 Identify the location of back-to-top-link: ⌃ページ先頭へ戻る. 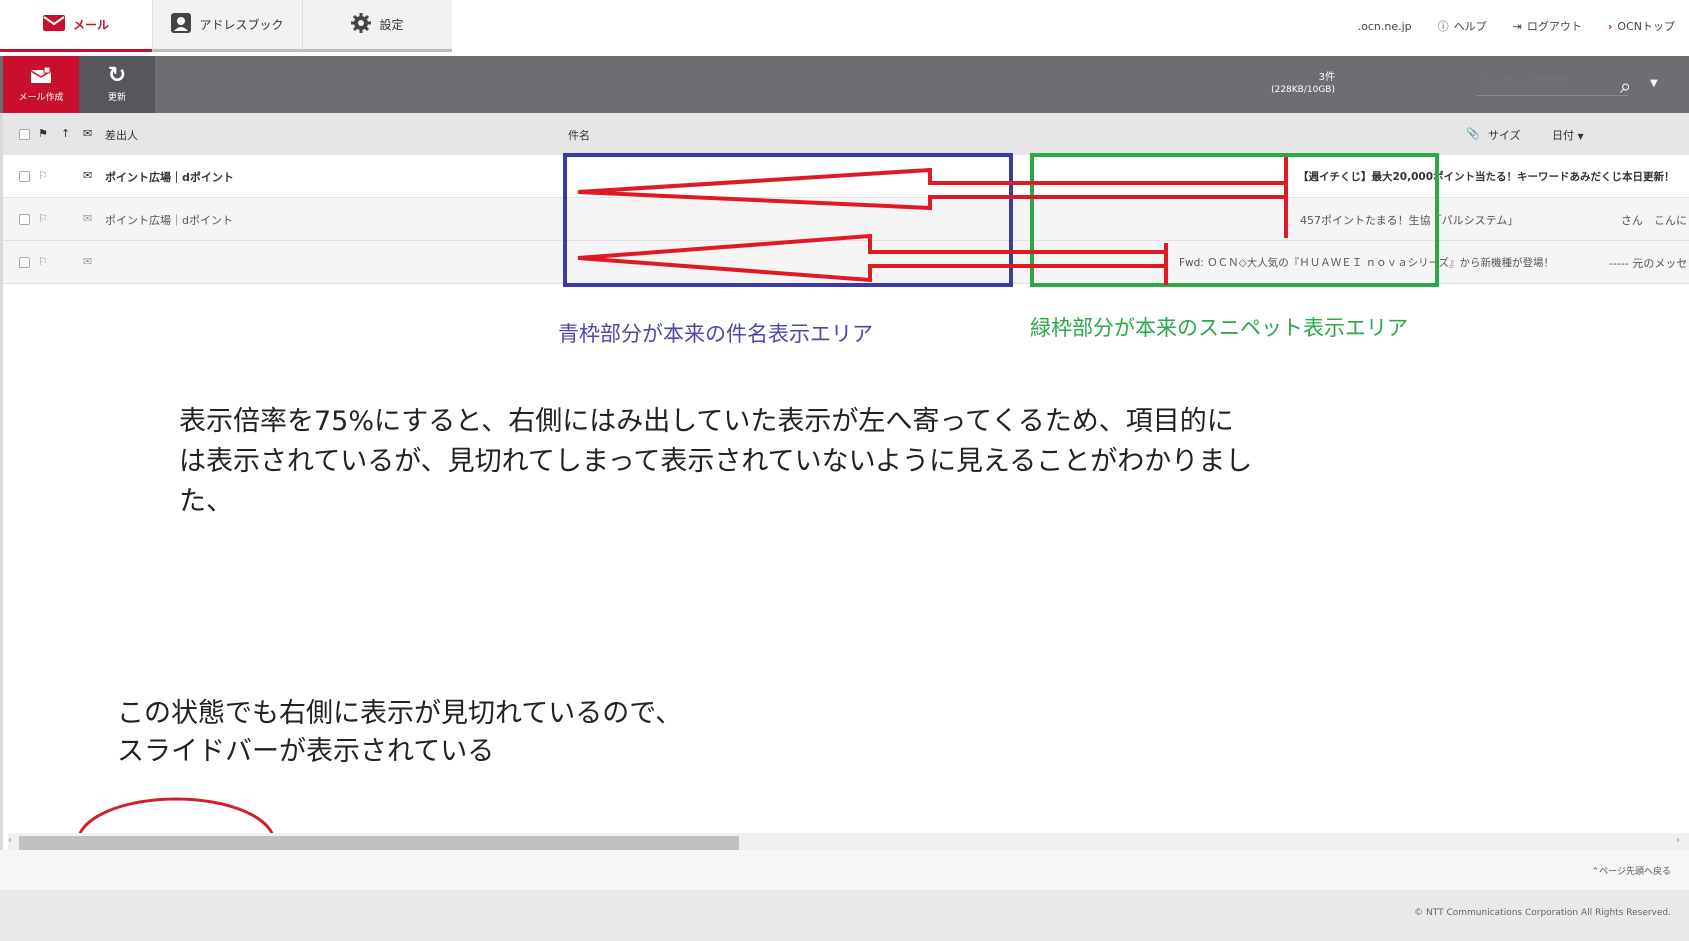
(1631, 870).